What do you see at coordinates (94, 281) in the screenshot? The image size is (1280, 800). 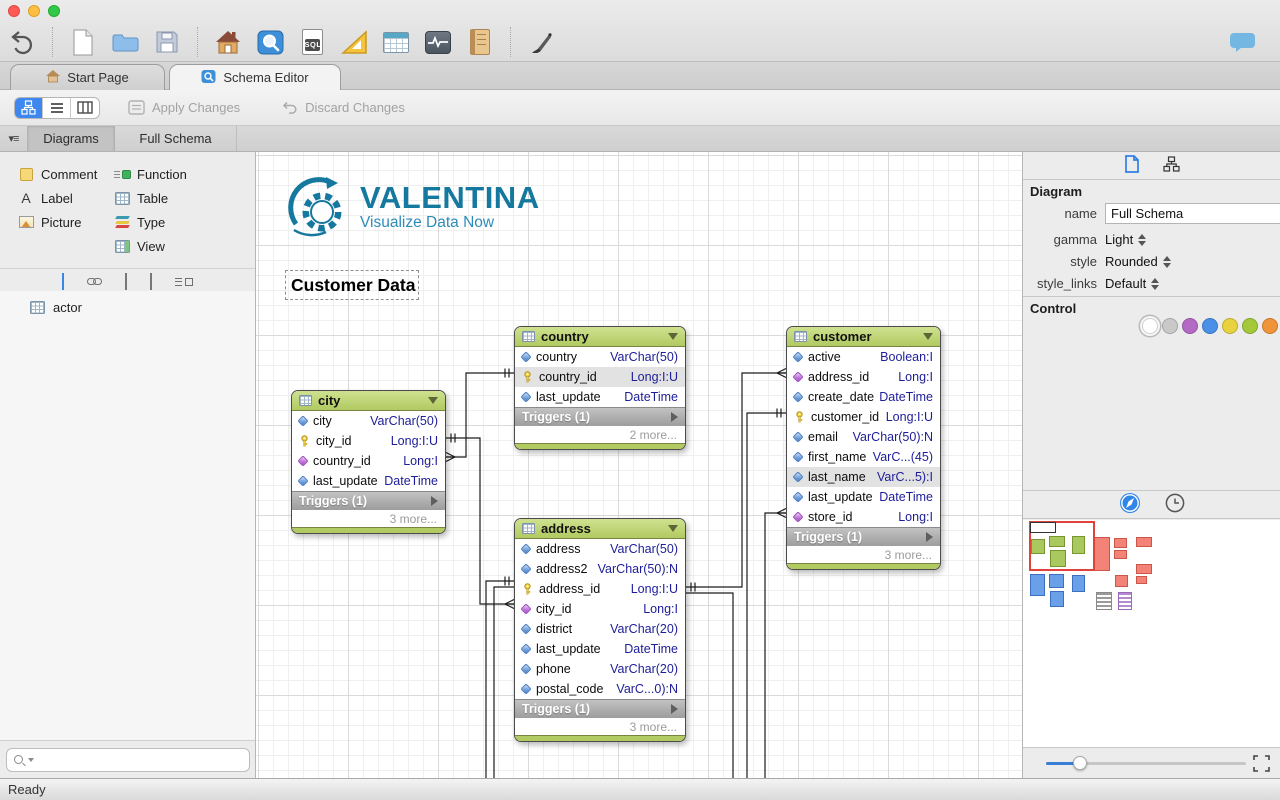 I see `links-icon` at bounding box center [94, 281].